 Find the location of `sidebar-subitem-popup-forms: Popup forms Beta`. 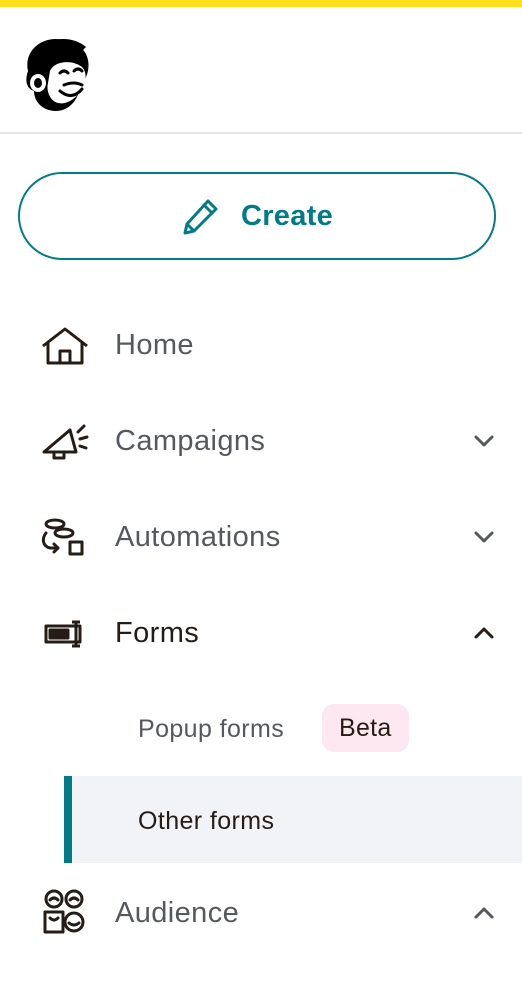

sidebar-subitem-popup-forms: Popup forms Beta is located at coordinates (293, 729).